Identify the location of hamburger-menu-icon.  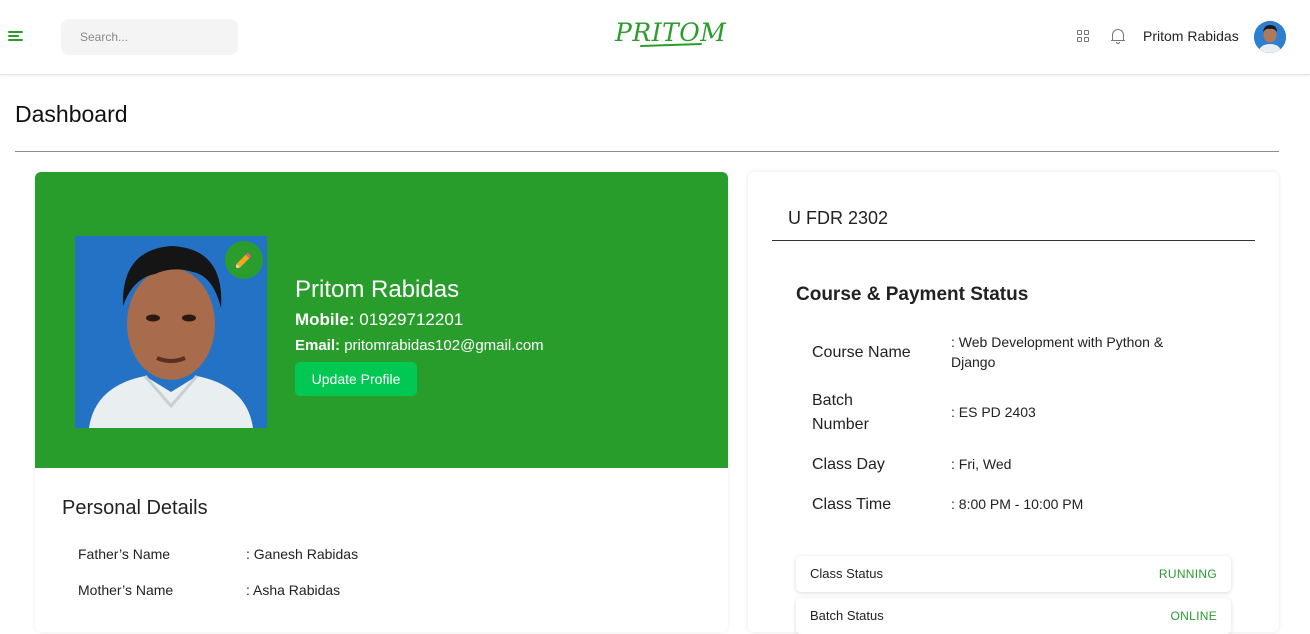
(16, 38).